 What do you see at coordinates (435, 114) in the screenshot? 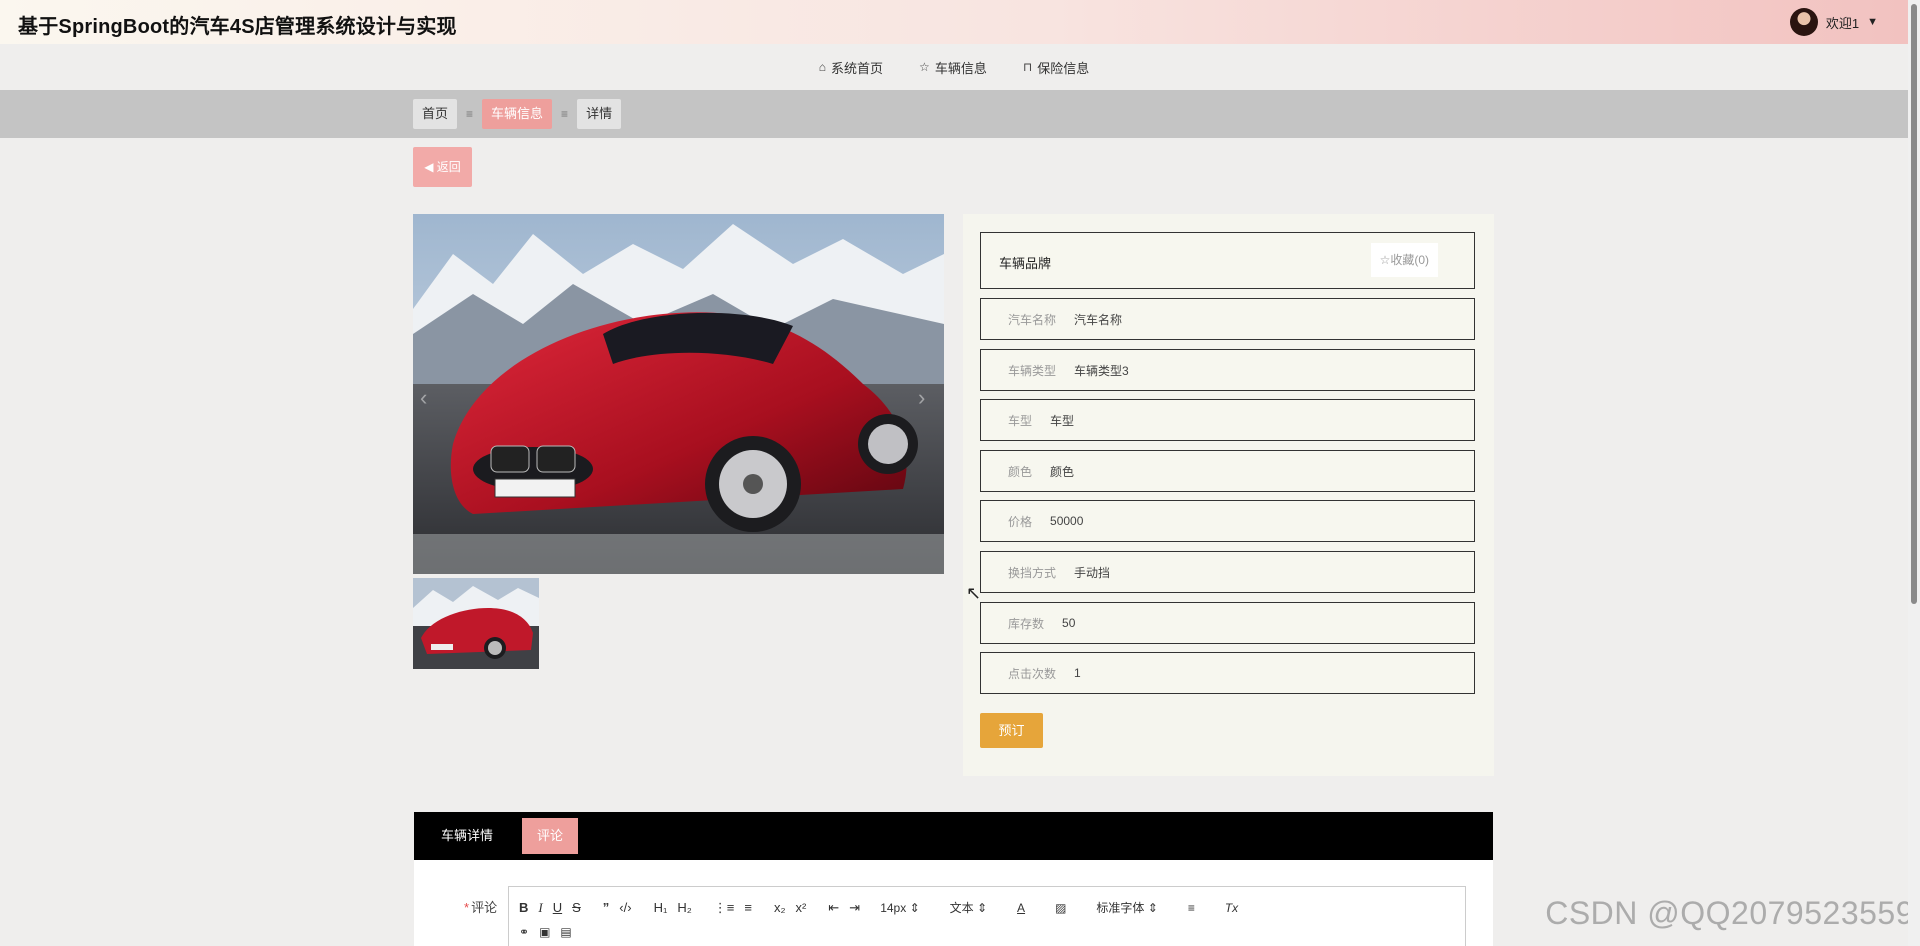
I see `breadcrumb-home: 首页` at bounding box center [435, 114].